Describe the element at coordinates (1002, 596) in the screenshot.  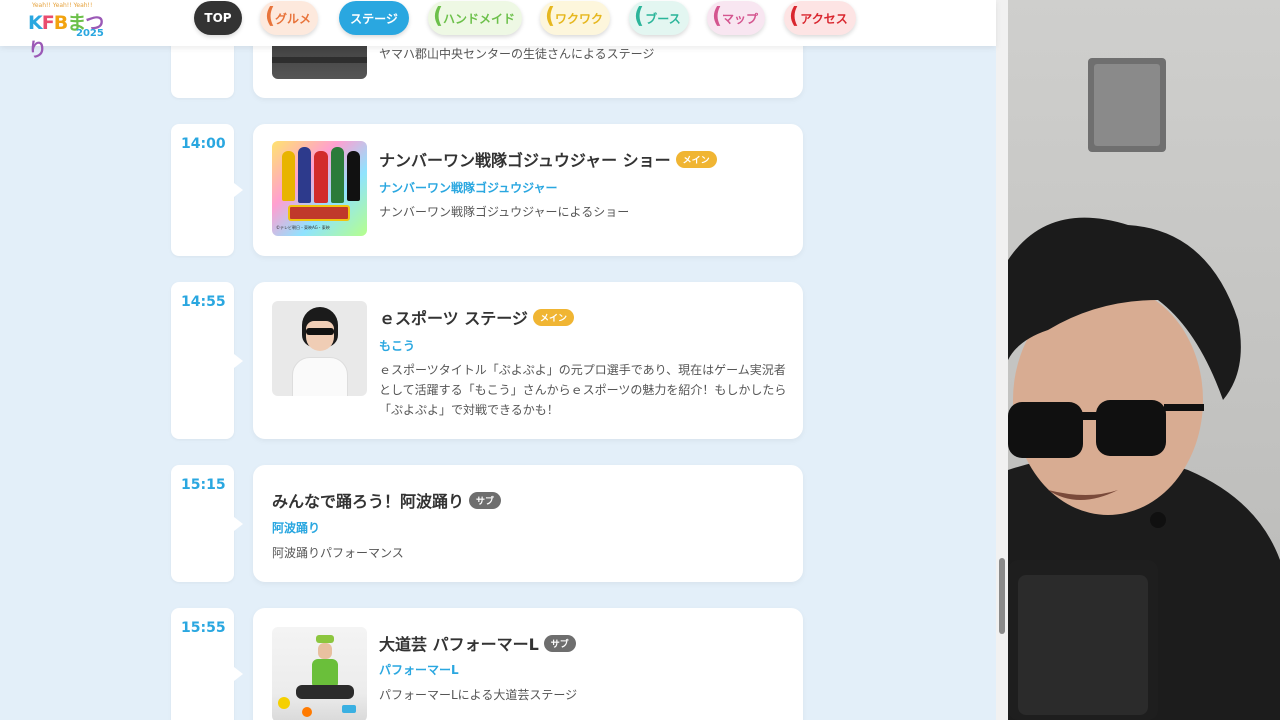
I see `scrollbar-thumb` at that location.